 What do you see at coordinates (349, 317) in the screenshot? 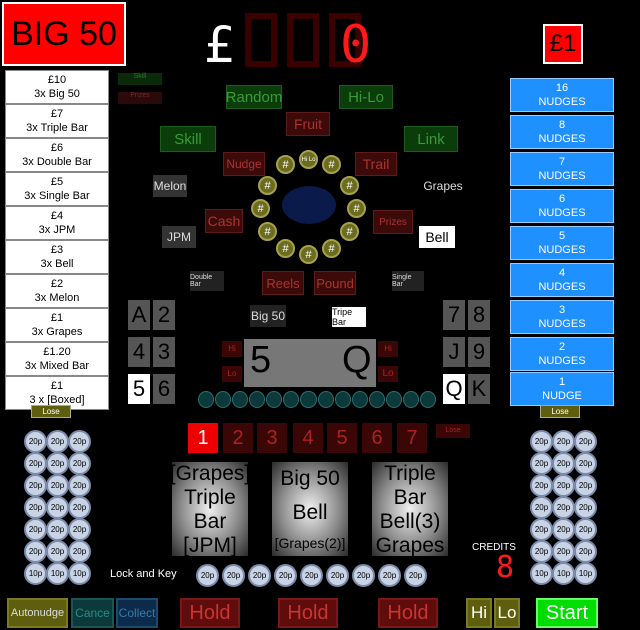
I see `feature-triple-bar: Tripe Bar` at bounding box center [349, 317].